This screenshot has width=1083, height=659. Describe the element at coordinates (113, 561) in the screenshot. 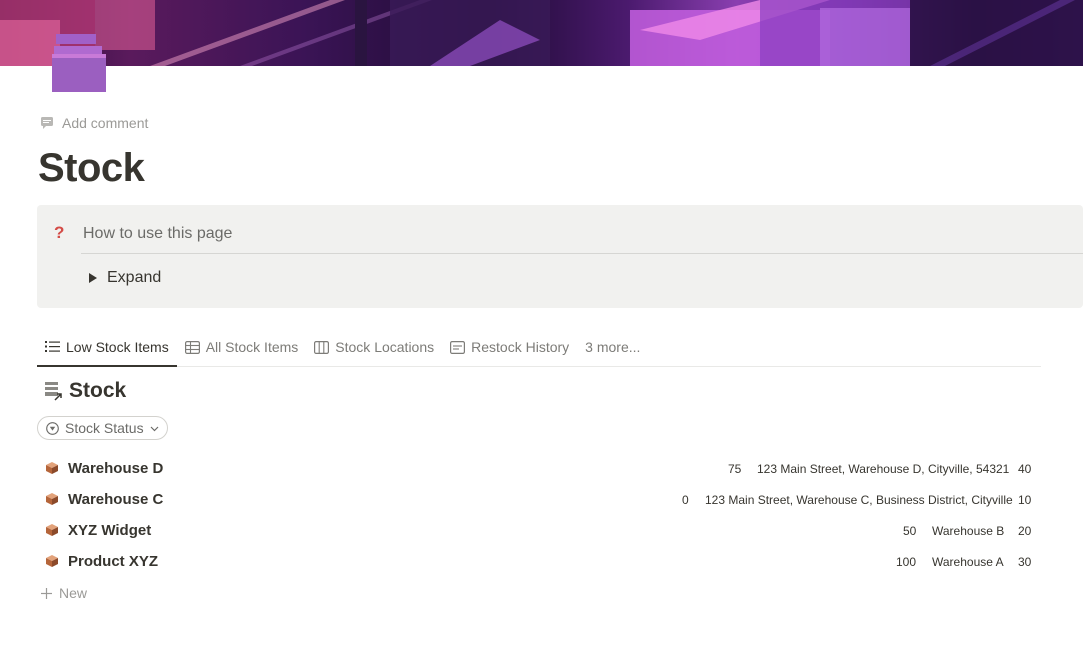

I see `item-name: Product XYZ` at that location.